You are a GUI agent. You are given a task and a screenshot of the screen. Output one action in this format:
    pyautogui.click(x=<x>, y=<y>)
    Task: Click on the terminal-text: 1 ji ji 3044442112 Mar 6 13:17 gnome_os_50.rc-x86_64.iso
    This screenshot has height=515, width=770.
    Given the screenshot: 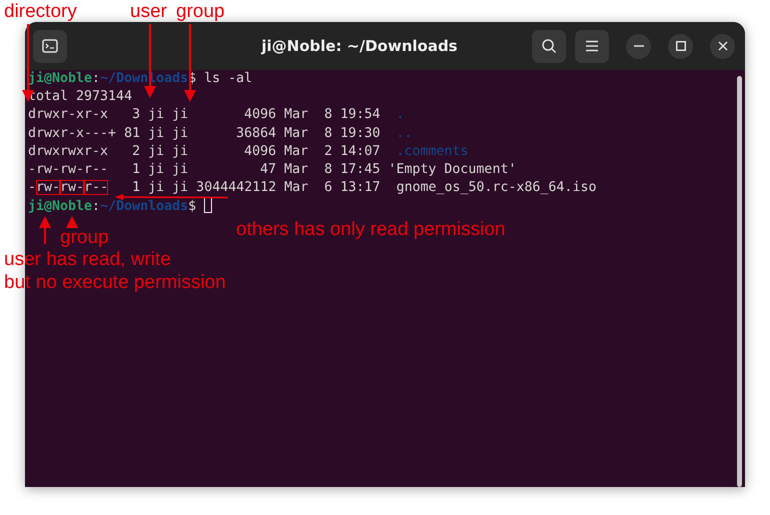 What is the action you would take?
    pyautogui.click(x=364, y=188)
    